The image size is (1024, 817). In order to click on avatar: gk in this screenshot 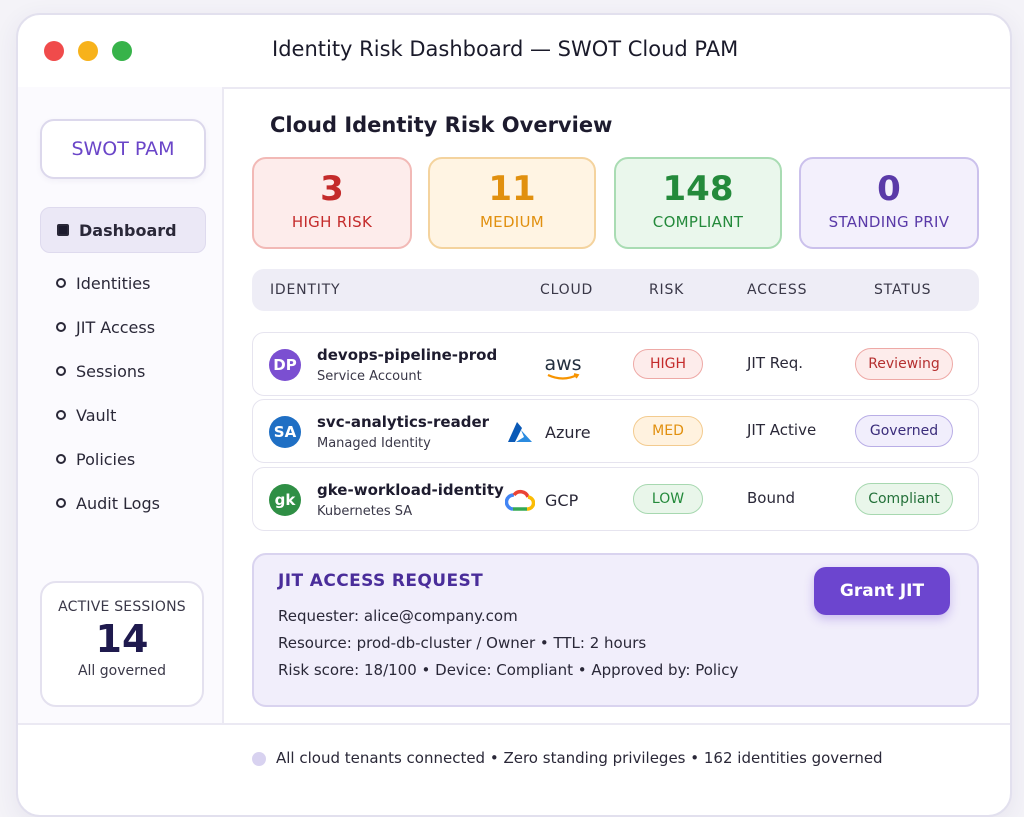, I will do `click(285, 500)`.